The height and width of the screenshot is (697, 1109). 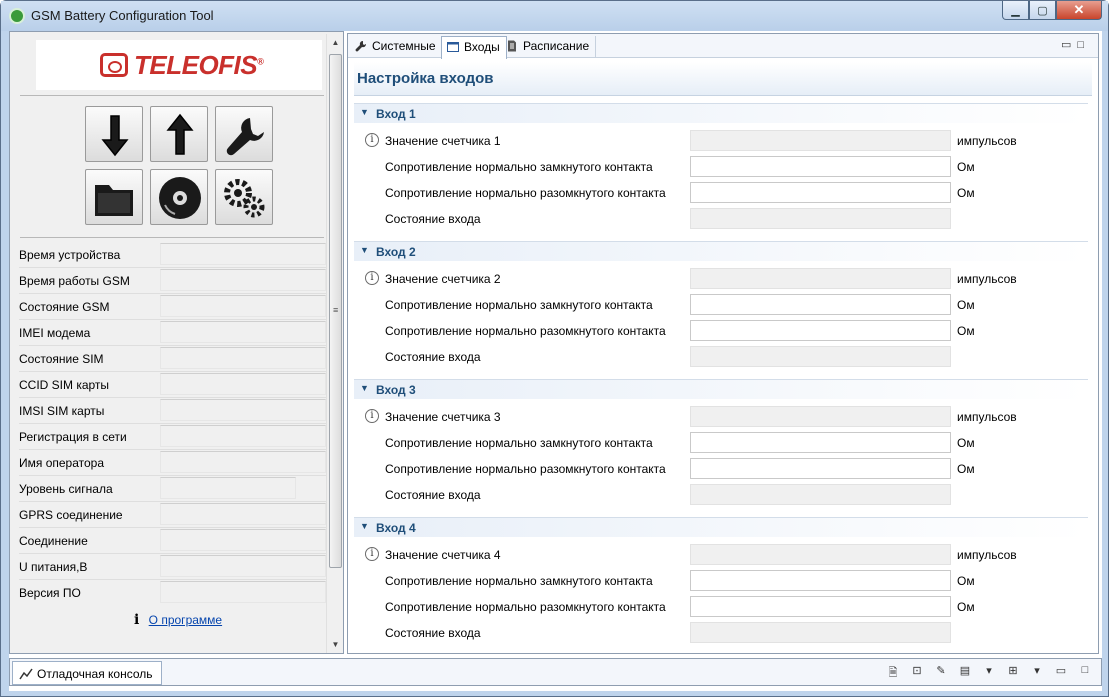 I want to click on console-bar: Отладочная консоль 🗎 ⊡ ✎ ▤ ▾ ⊞ ▾ ▭ □, so click(x=555, y=672).